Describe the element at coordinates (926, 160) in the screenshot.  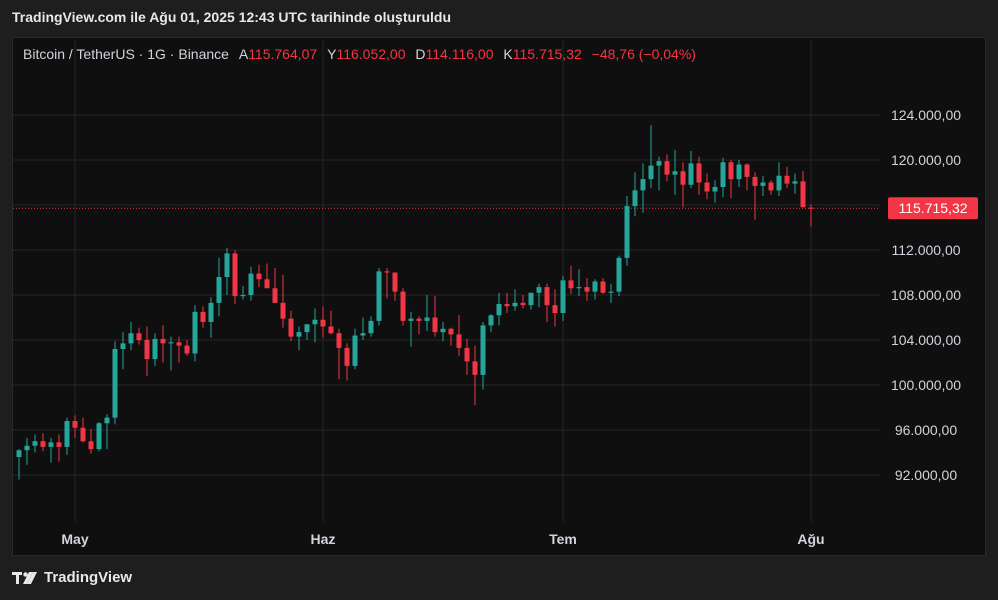
I see `y-tick-label: 120.000,00` at that location.